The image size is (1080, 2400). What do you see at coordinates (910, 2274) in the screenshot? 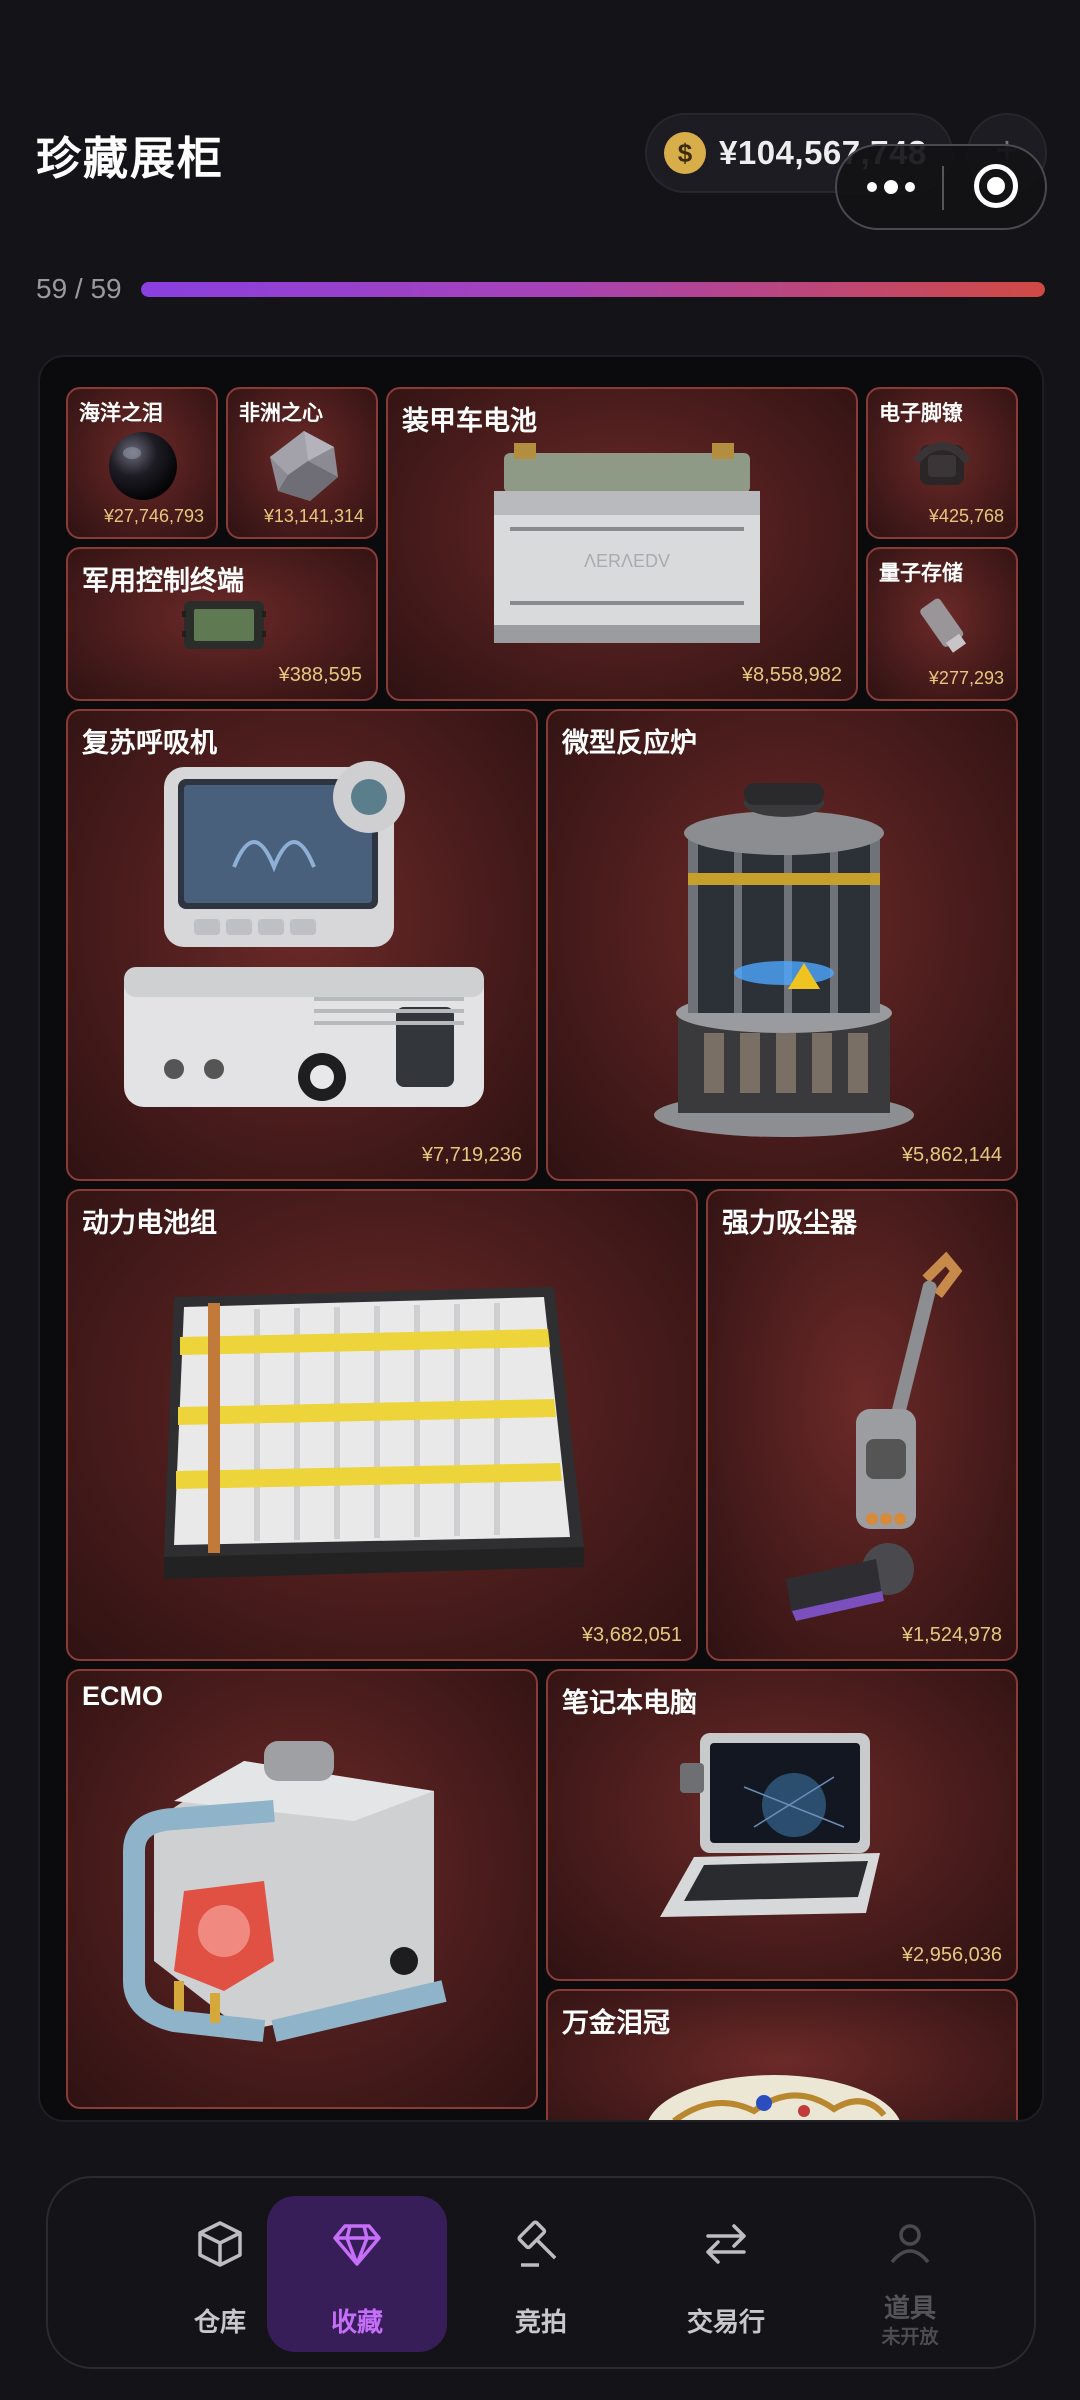
I see `nav-props: 道具 未开放` at bounding box center [910, 2274].